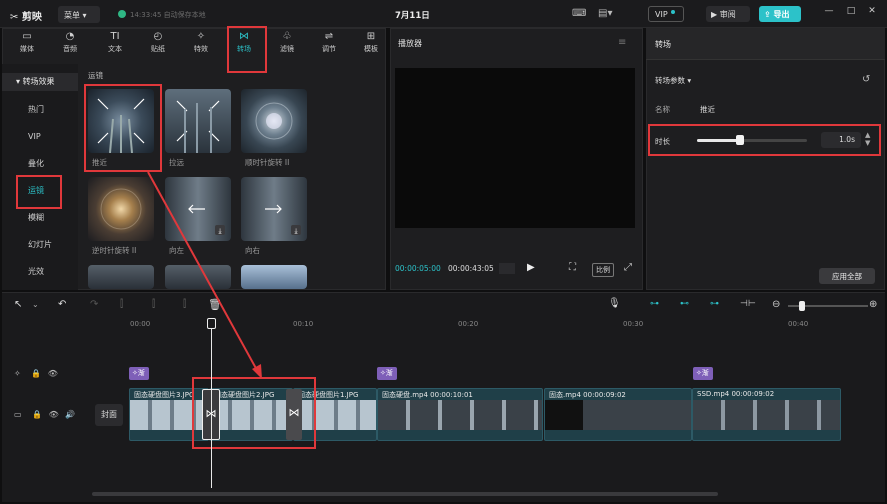 This screenshot has height=504, width=887. I want to click on layout-icon: ▤▾, so click(605, 13).